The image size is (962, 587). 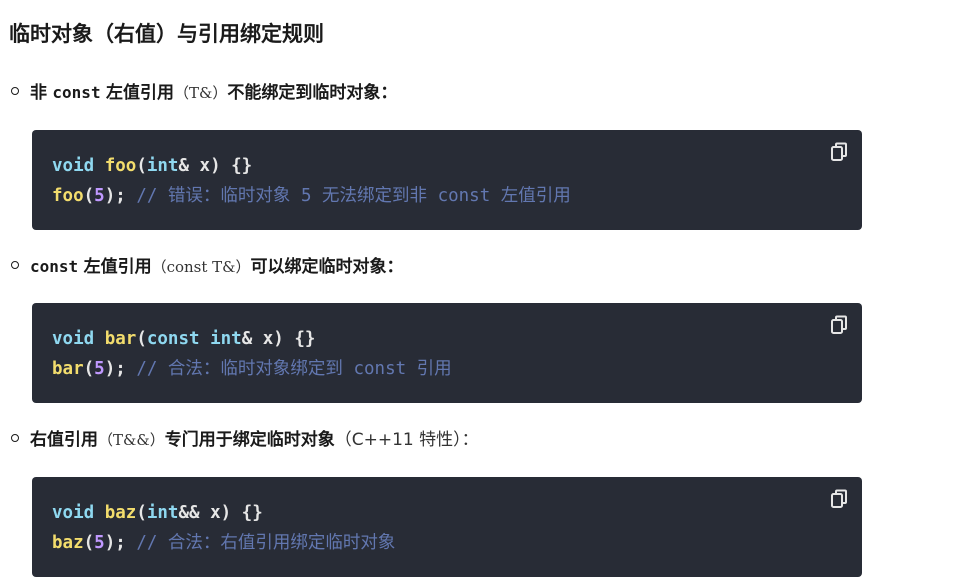 I want to click on list-item: 非 const 左值引用（T&）不能绑定到临时对象：, so click(x=204, y=93).